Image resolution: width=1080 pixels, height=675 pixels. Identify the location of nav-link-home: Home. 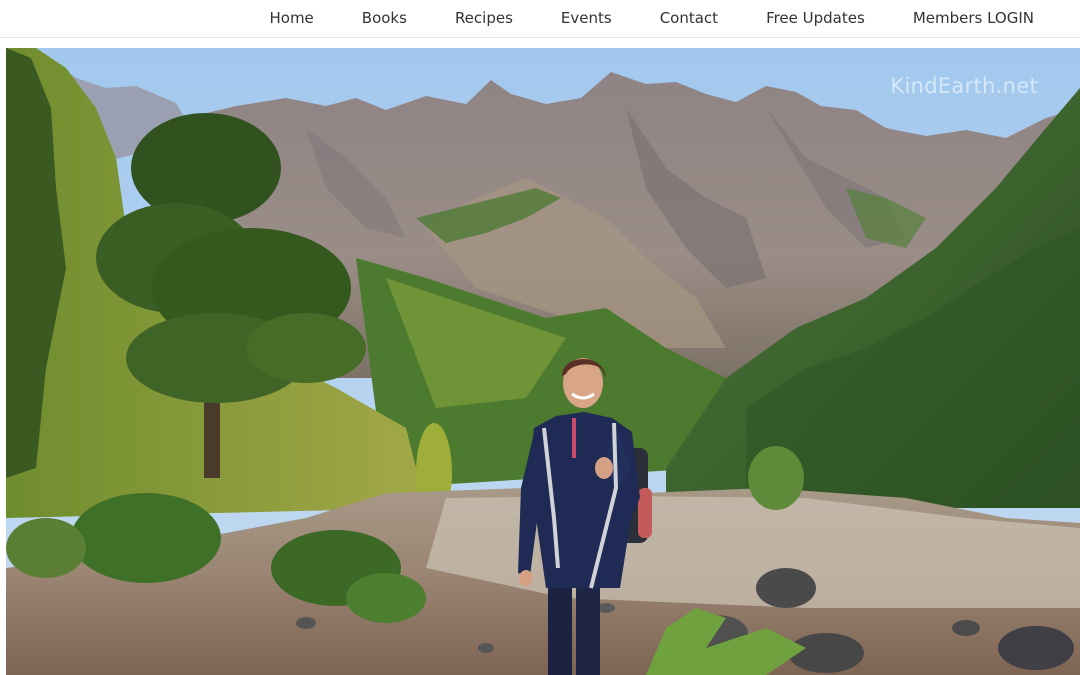
(291, 18).